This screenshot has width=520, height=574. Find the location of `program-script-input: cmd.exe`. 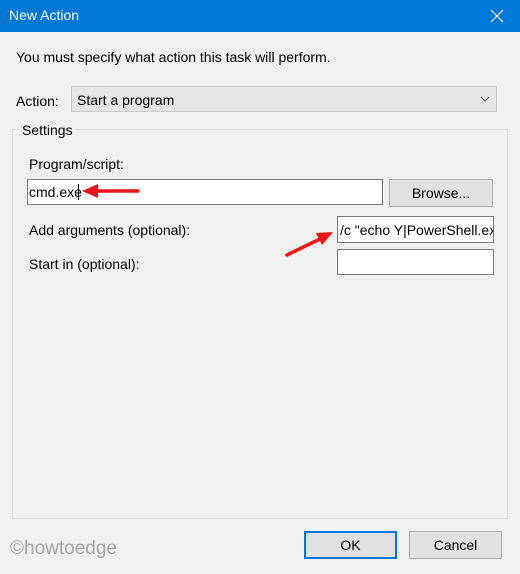

program-script-input: cmd.exe is located at coordinates (205, 192).